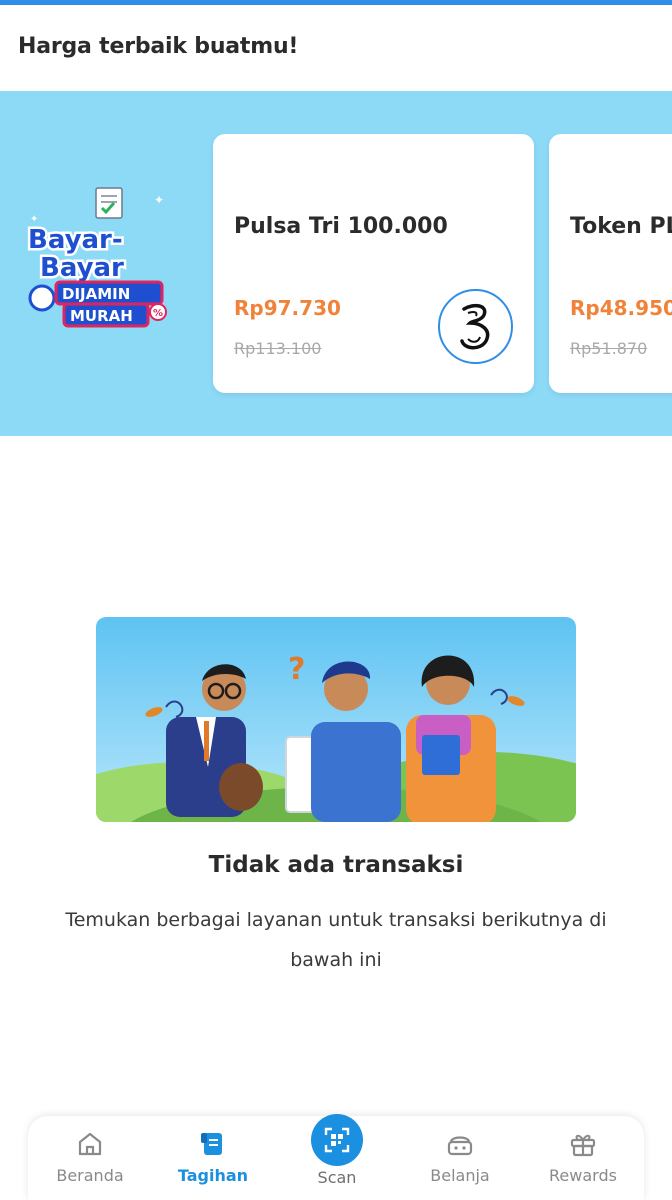 The image size is (672, 1200). I want to click on qr-scan-icon, so click(337, 1140).